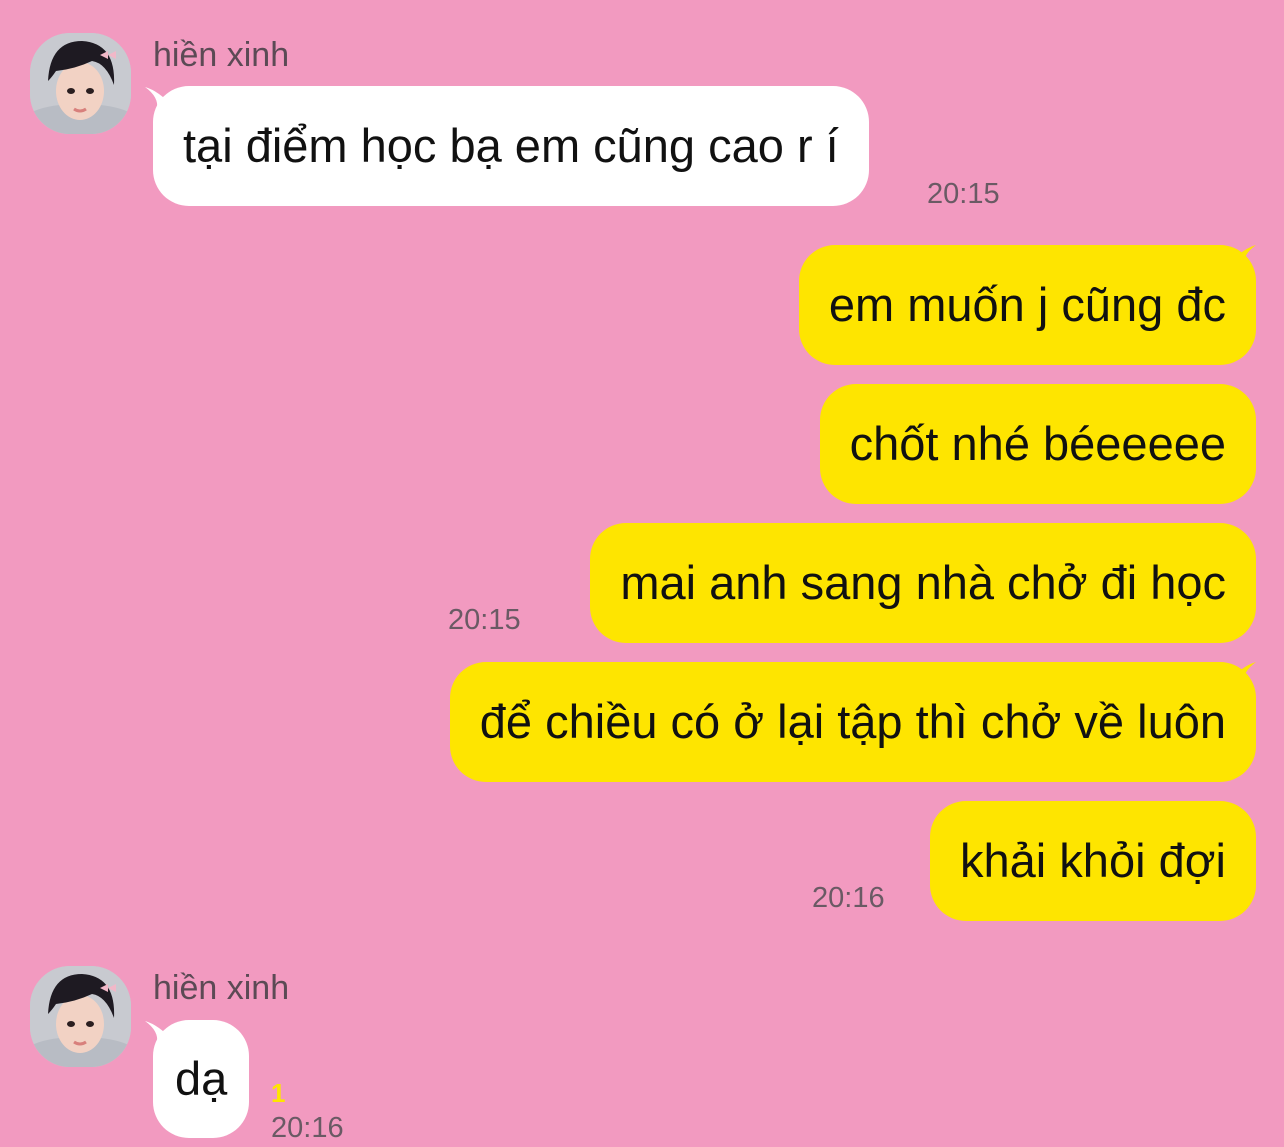 Image resolution: width=1284 pixels, height=1147 pixels. I want to click on outgoing-message-bubble: mai anh sang nhà chở đi học, so click(923, 583).